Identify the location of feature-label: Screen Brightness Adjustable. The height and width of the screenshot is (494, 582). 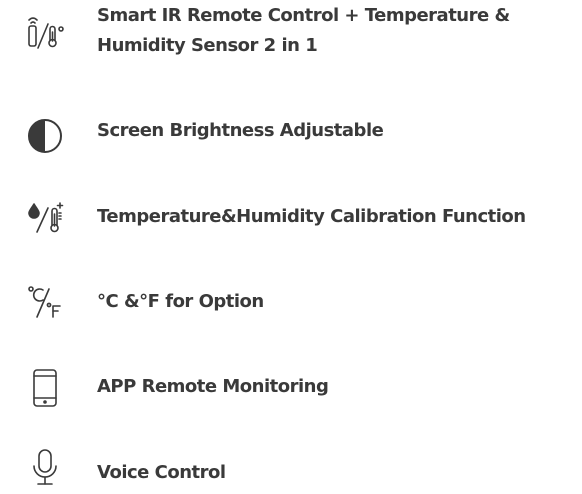
(240, 130).